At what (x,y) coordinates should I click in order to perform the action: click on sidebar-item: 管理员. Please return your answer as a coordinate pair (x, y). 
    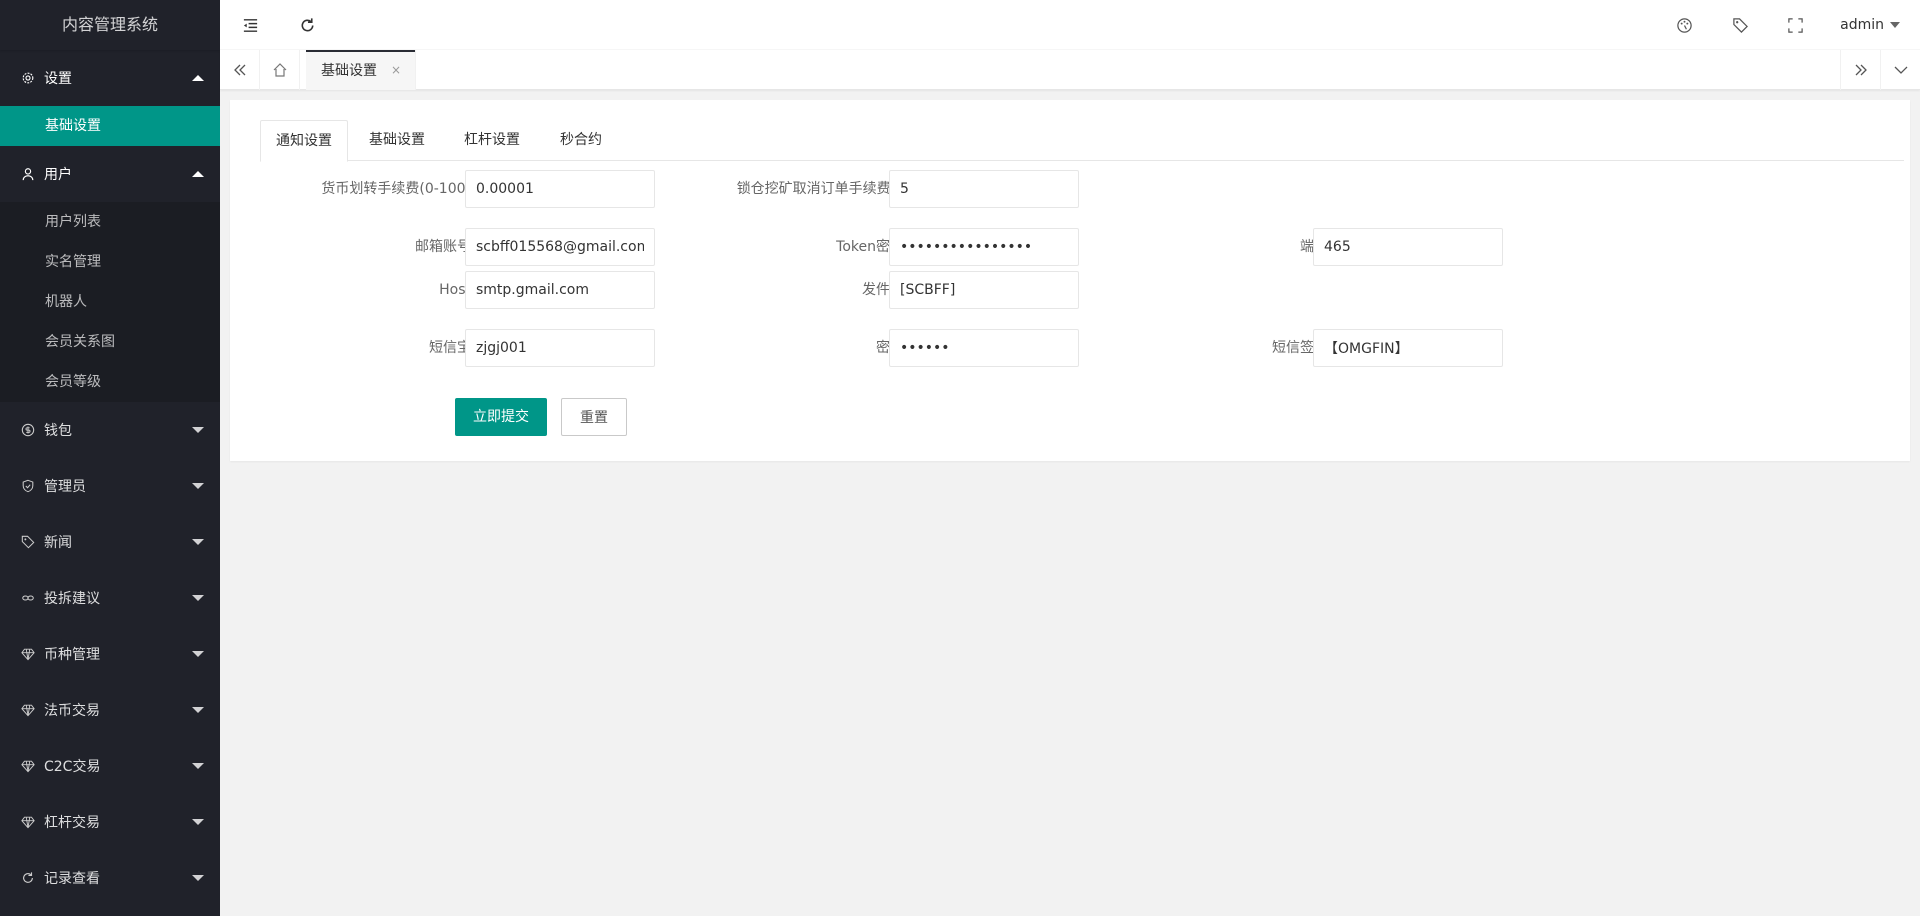
    Looking at the image, I should click on (110, 486).